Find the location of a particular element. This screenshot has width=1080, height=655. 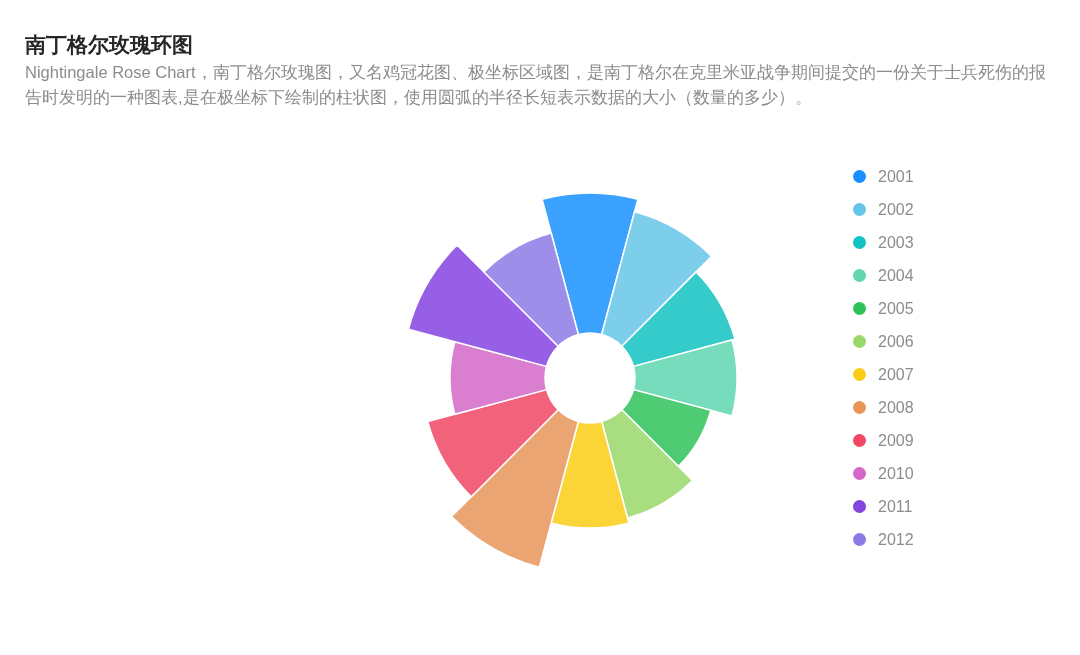

legend-label: 2012 is located at coordinates (896, 539).